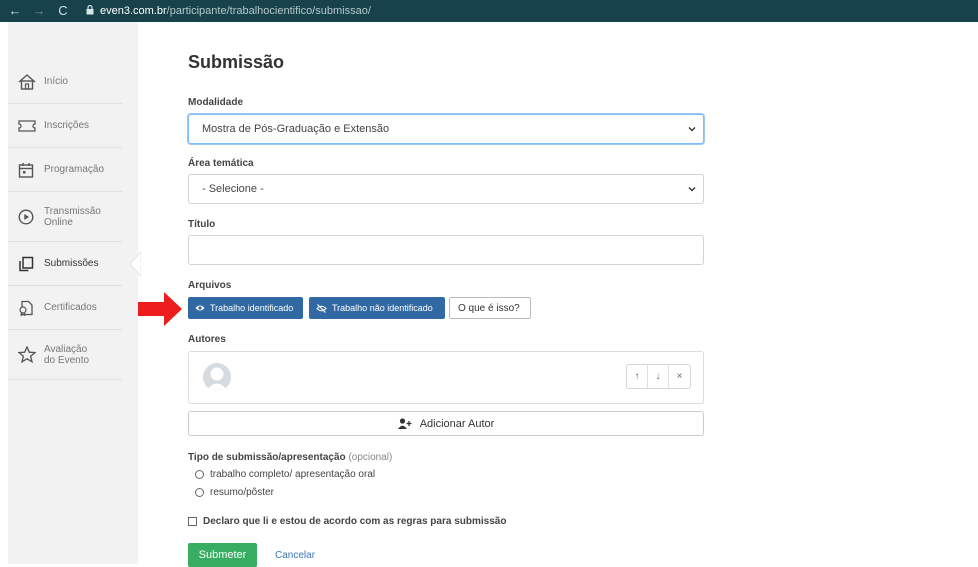  I want to click on sidebar-item-label: Início, so click(56, 81).